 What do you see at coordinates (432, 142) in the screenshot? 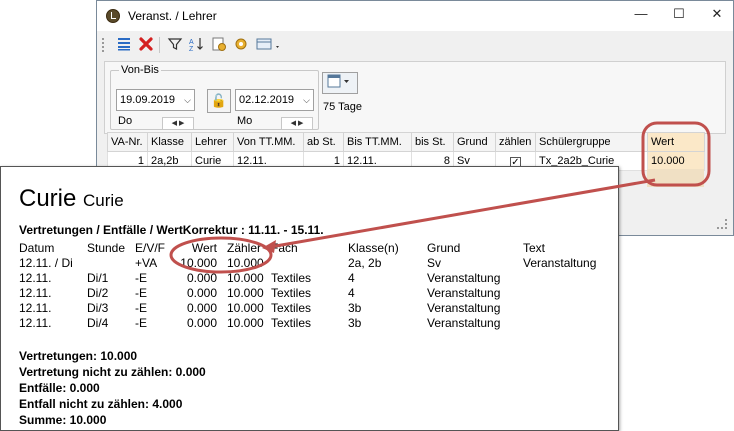
I see `column-header: bis St.` at bounding box center [432, 142].